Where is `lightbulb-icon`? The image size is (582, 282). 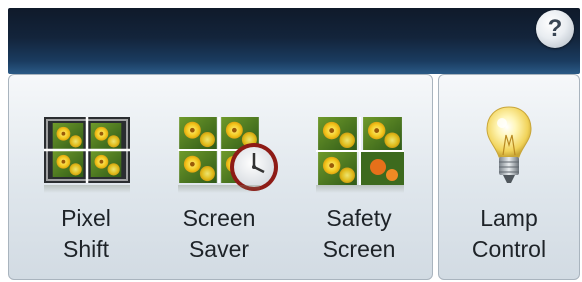 lightbulb-icon is located at coordinates (509, 144).